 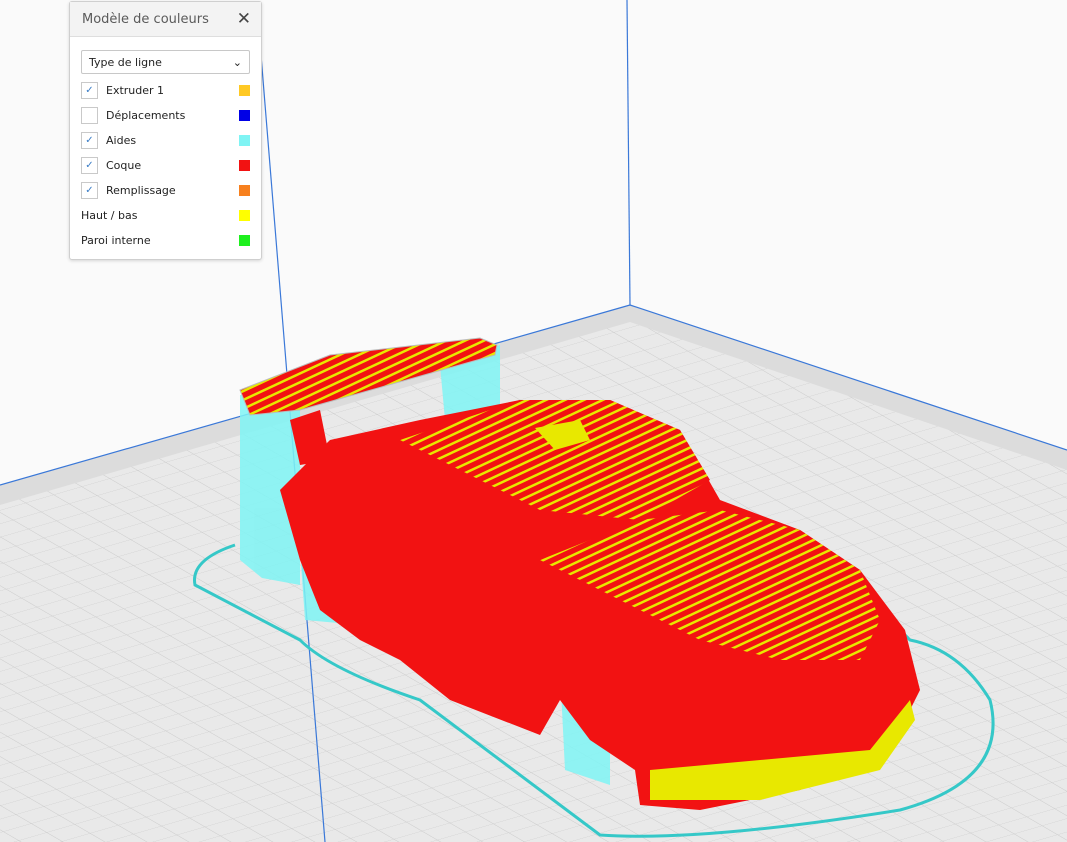 I want to click on color-scheme-dropdown: Type de ligne ⌄, so click(x=165, y=62).